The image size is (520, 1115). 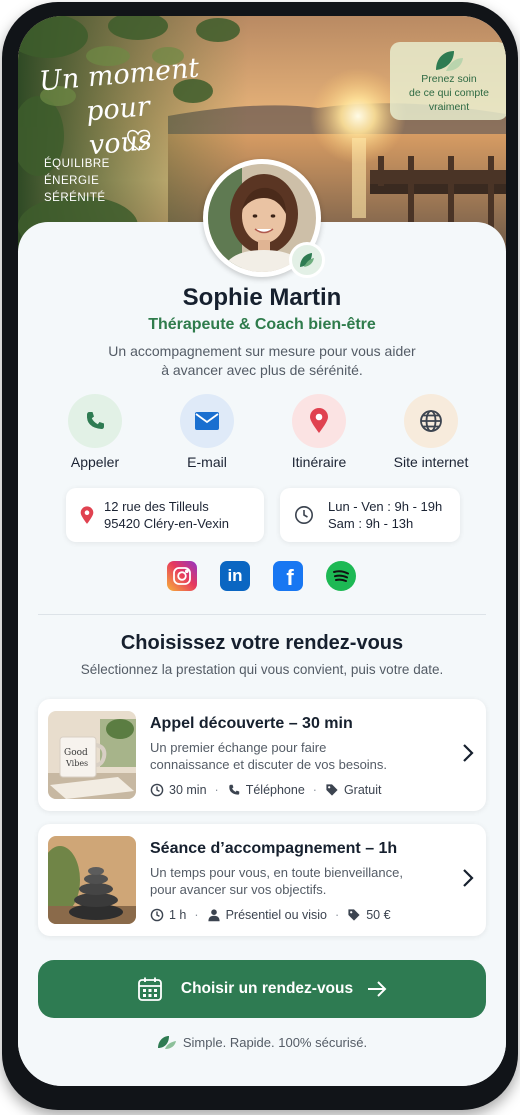 What do you see at coordinates (178, 915) in the screenshot?
I see `service-duration: 1 h` at bounding box center [178, 915].